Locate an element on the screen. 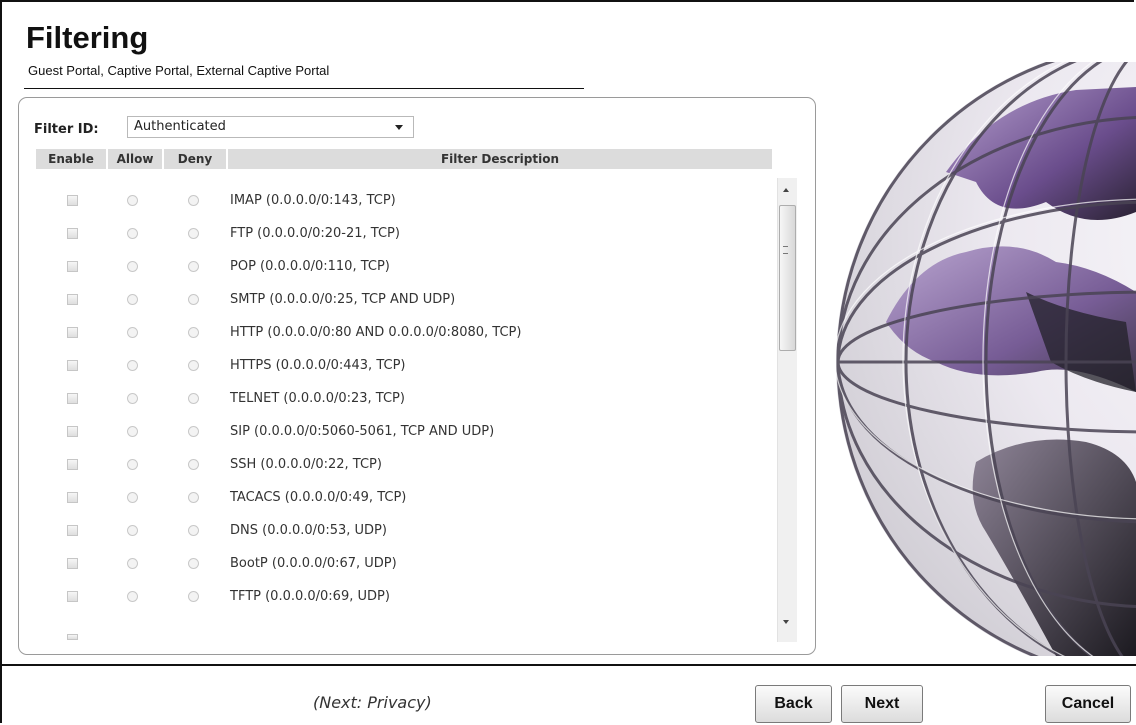 The image size is (1136, 725). table-row: TELNET (0.0.0.0/0:23, TCP) is located at coordinates (404, 403).